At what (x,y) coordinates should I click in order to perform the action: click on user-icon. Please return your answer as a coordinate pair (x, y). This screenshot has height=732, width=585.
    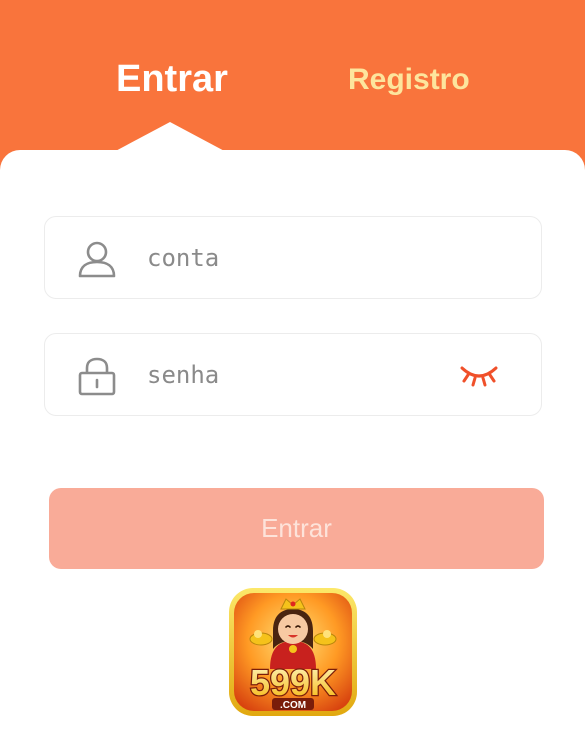
    Looking at the image, I should click on (97, 259).